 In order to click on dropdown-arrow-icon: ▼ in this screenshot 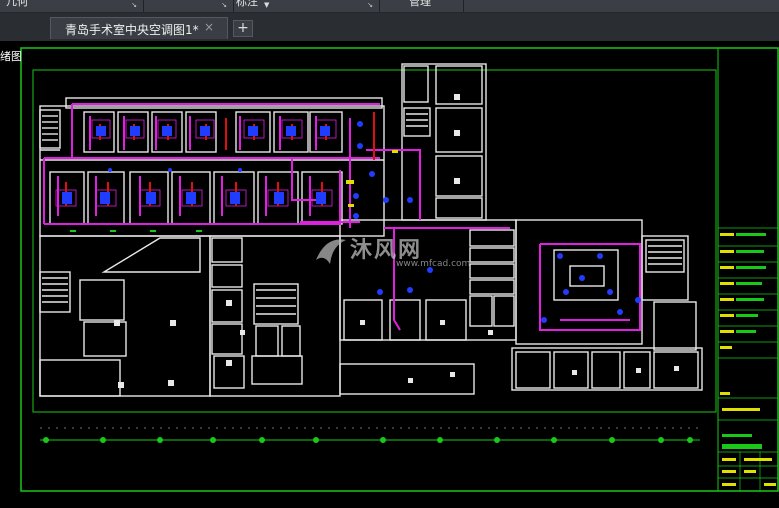, I will do `click(266, 5)`.